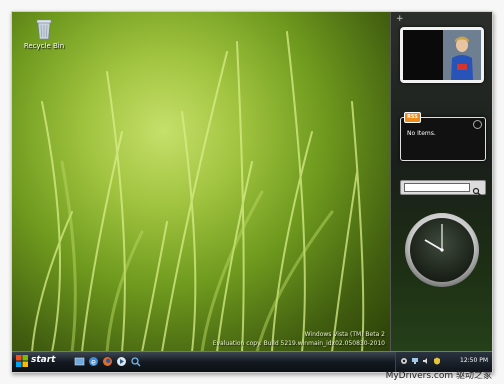 Image resolution: width=504 pixels, height=384 pixels. I want to click on feed-empty-text: No Items., so click(421, 133).